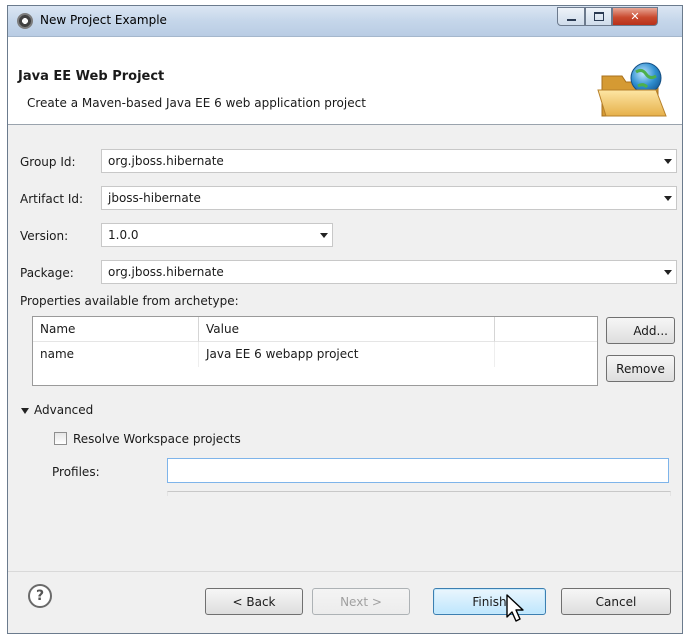 This screenshot has width=683, height=634. Describe the element at coordinates (347, 354) in the screenshot. I see `table-cell-value: Java EE 6 webapp project` at that location.